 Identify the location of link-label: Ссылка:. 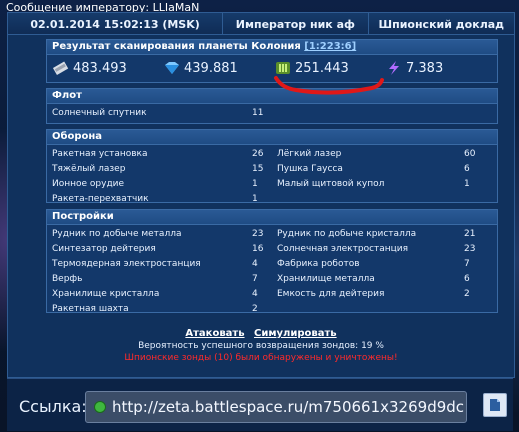
(53, 406).